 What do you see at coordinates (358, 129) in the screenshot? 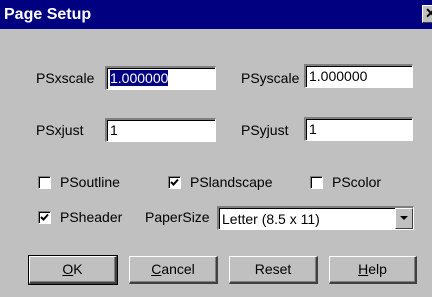
I see `psyjust-input: 1` at bounding box center [358, 129].